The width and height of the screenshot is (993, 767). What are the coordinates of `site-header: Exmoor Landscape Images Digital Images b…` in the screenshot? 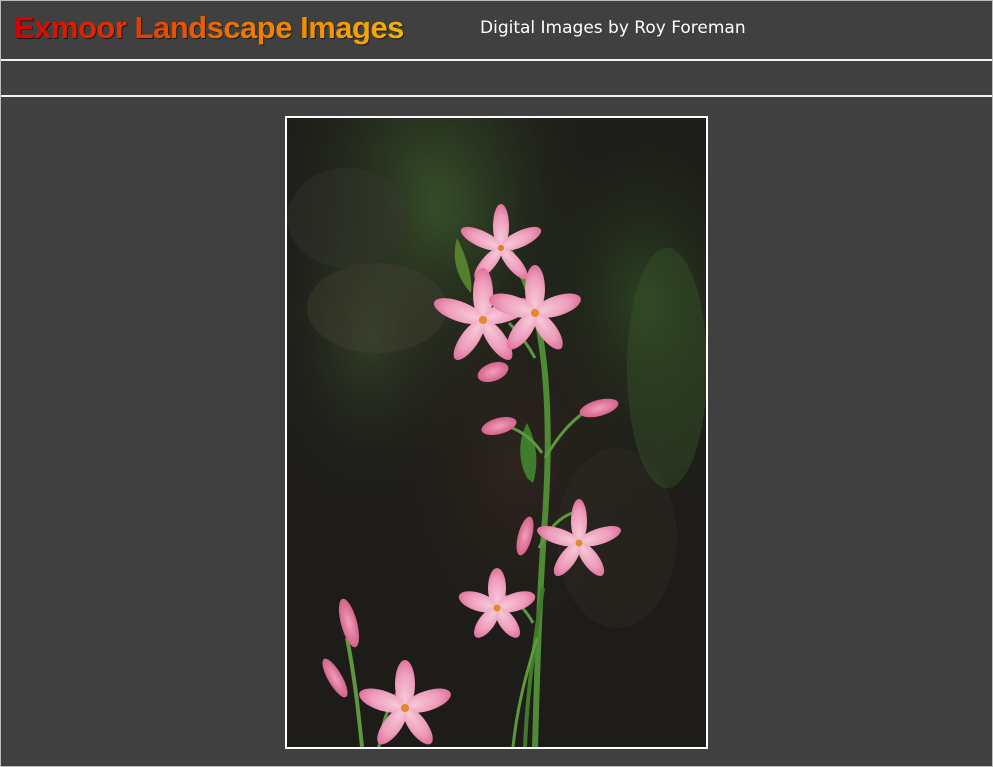 It's located at (496, 30).